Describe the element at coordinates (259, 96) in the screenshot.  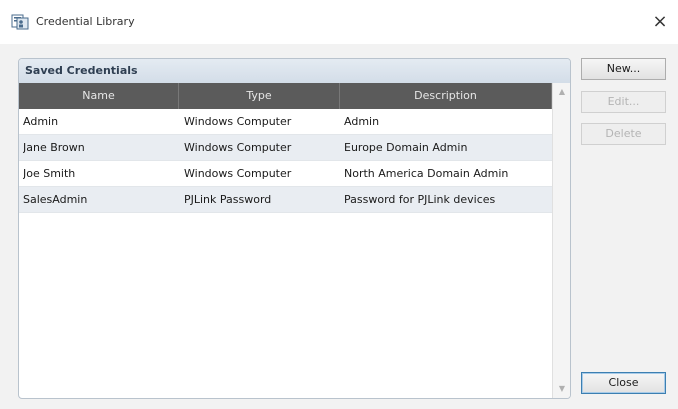
I see `column-header-type: Type` at that location.